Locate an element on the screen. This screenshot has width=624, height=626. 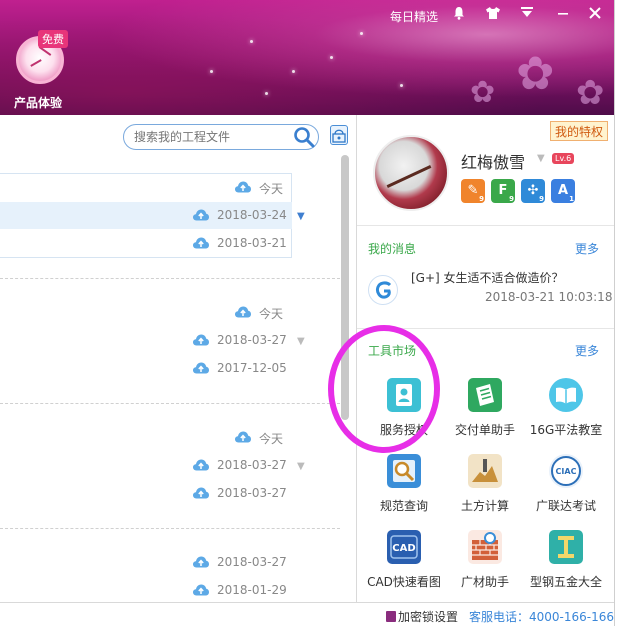
open-book-icon is located at coordinates (566, 395).